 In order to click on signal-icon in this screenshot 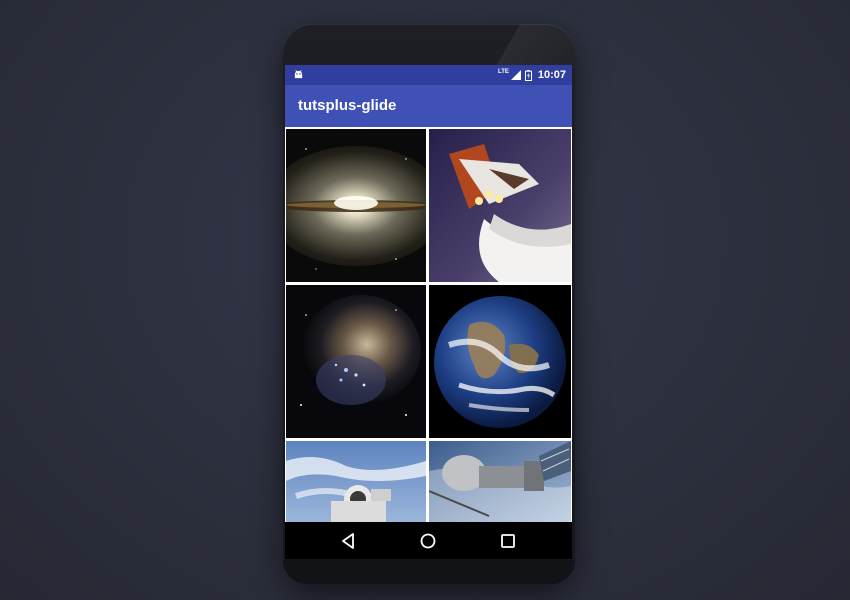, I will do `click(515, 75)`.